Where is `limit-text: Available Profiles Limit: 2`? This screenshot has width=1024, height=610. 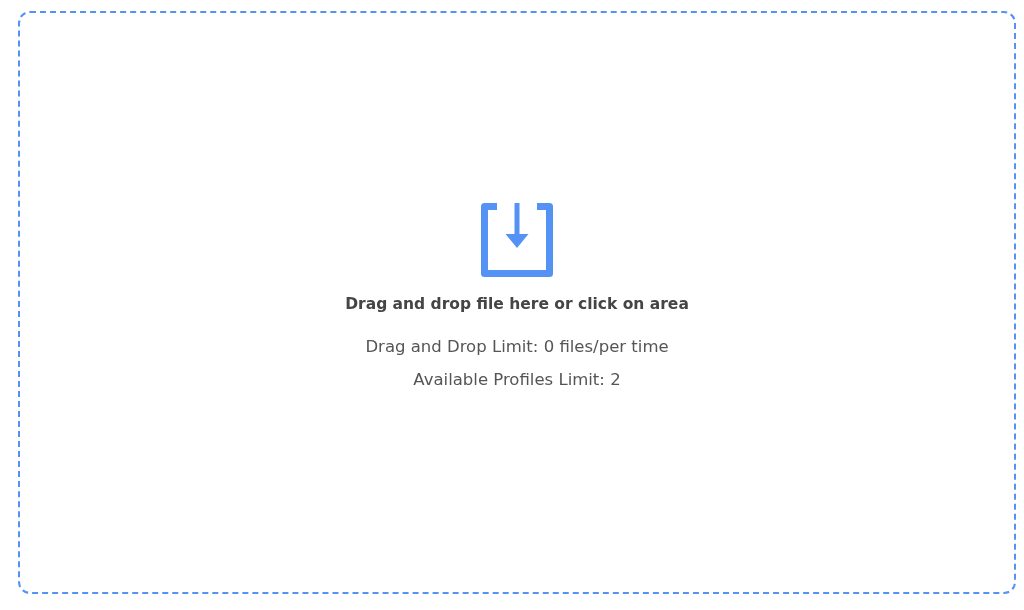
limit-text: Available Profiles Limit: 2 is located at coordinates (517, 380).